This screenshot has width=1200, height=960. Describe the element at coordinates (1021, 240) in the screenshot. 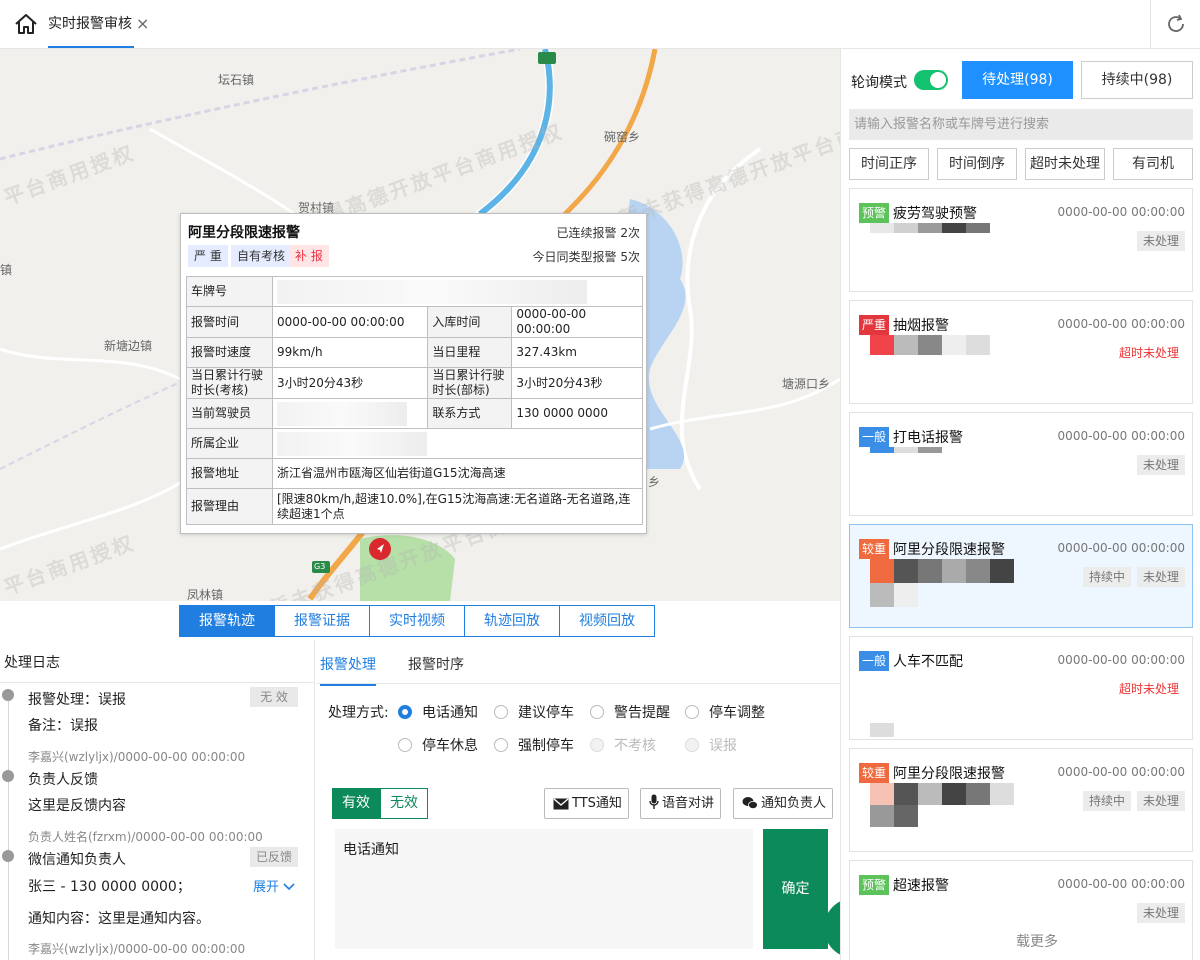

I see `alarm-card: 预警 疲劳驾驶预警 0000-00-00 00:00:00 未处理` at that location.